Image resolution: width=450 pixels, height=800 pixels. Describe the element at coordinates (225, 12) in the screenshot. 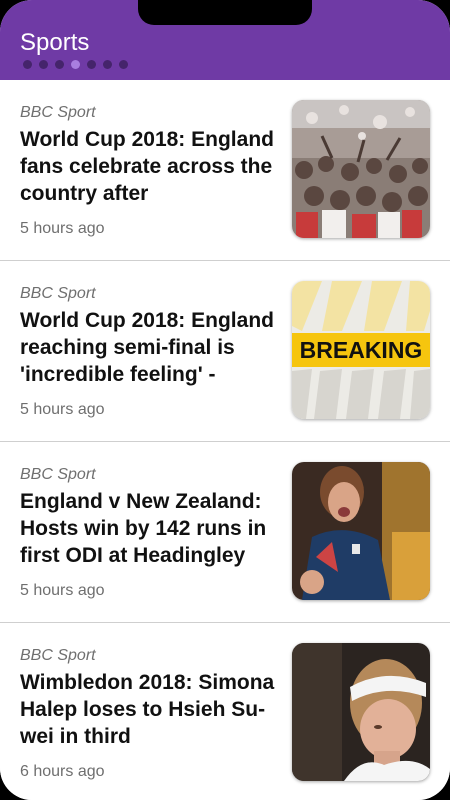

I see `camera-notch` at that location.